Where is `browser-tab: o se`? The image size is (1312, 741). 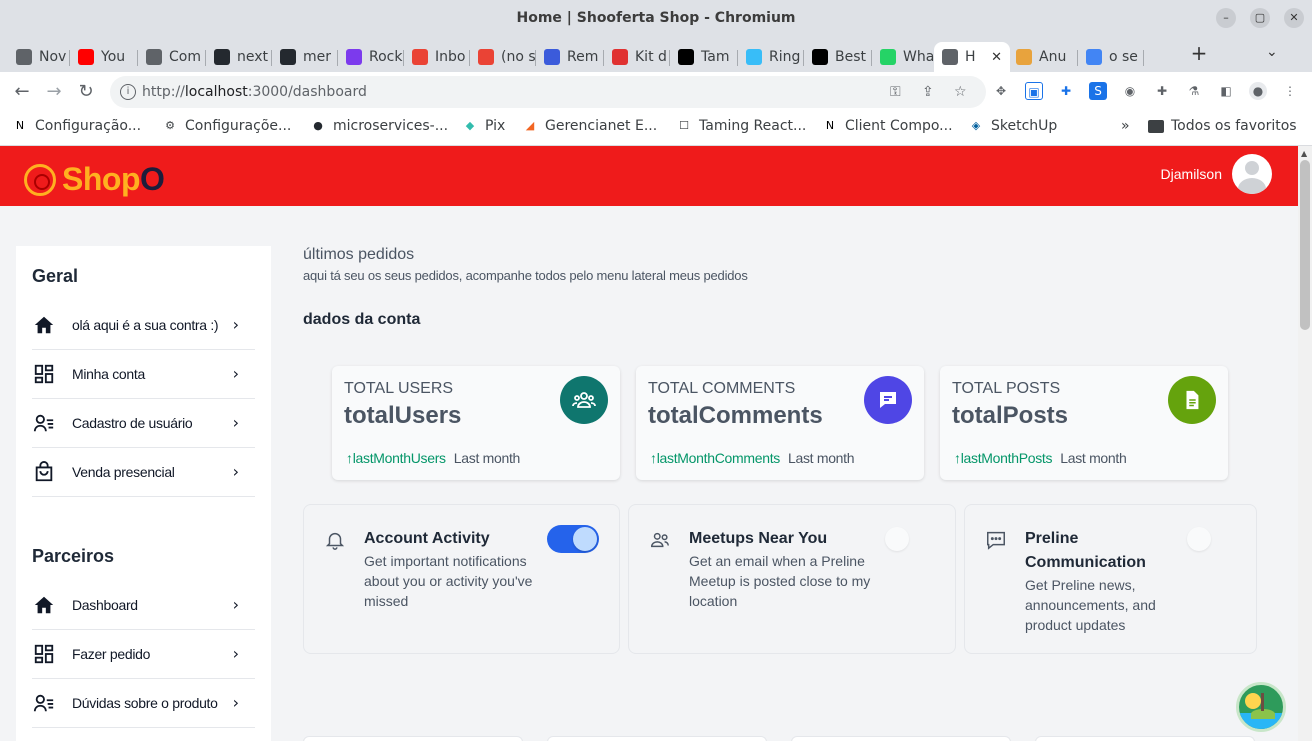
browser-tab: o se is located at coordinates (1111, 57).